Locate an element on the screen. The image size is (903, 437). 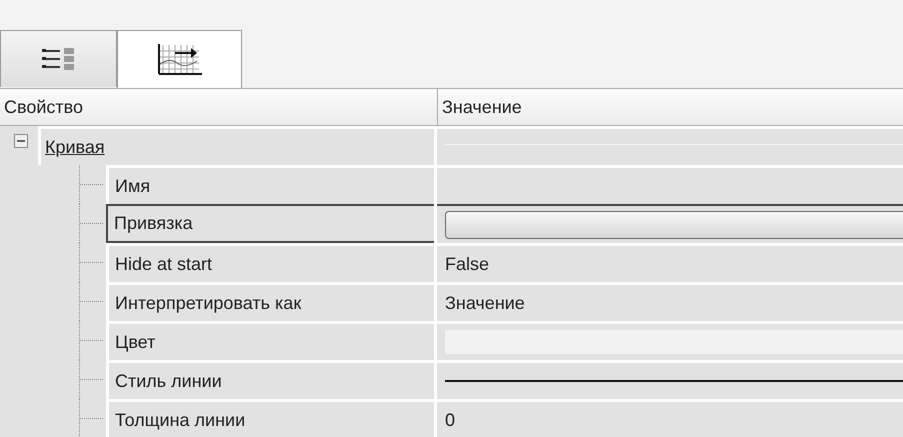
list-icon is located at coordinates (59, 59).